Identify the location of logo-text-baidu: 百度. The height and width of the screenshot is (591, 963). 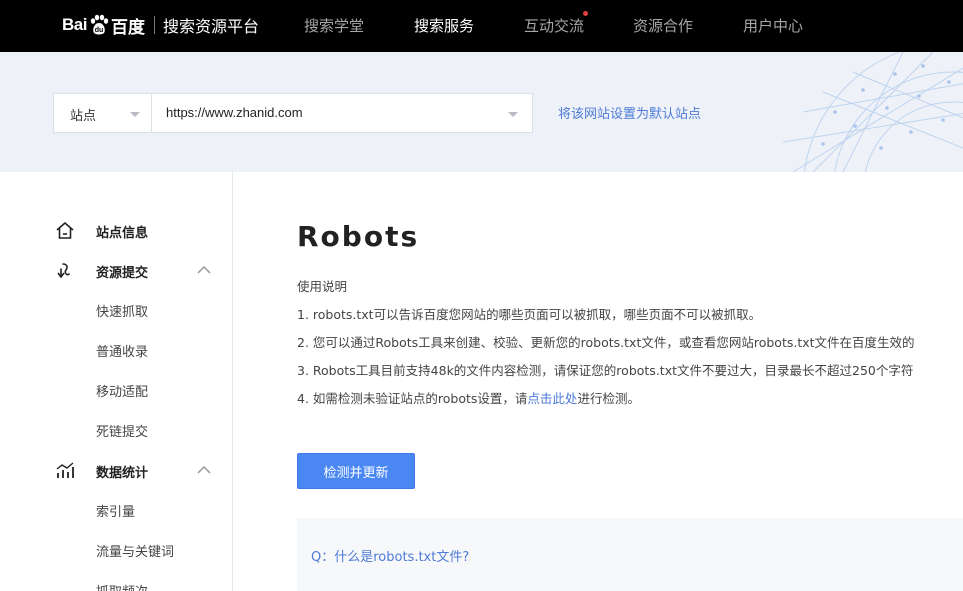
(127, 27).